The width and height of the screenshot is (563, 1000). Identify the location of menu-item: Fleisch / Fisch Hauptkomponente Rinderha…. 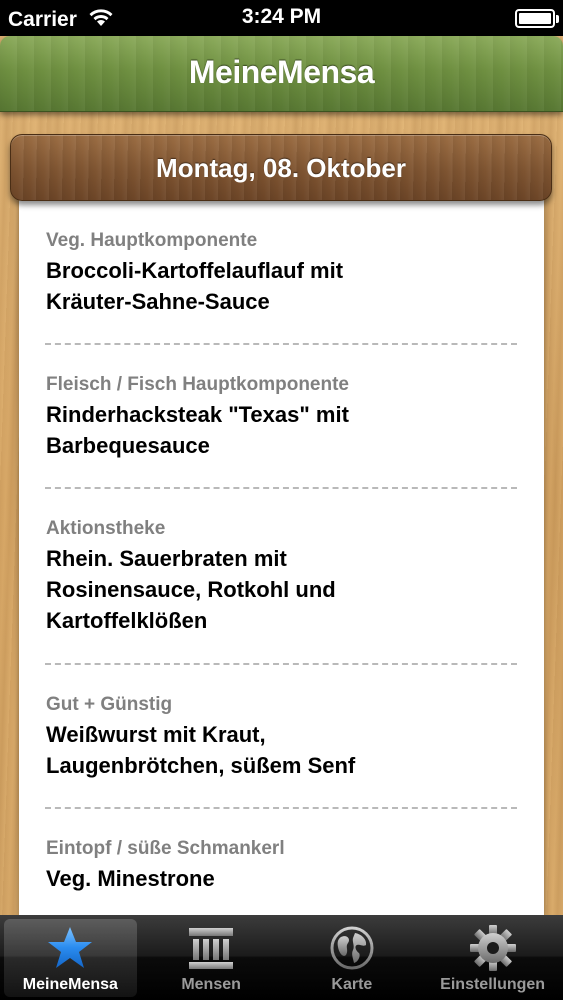
(282, 417).